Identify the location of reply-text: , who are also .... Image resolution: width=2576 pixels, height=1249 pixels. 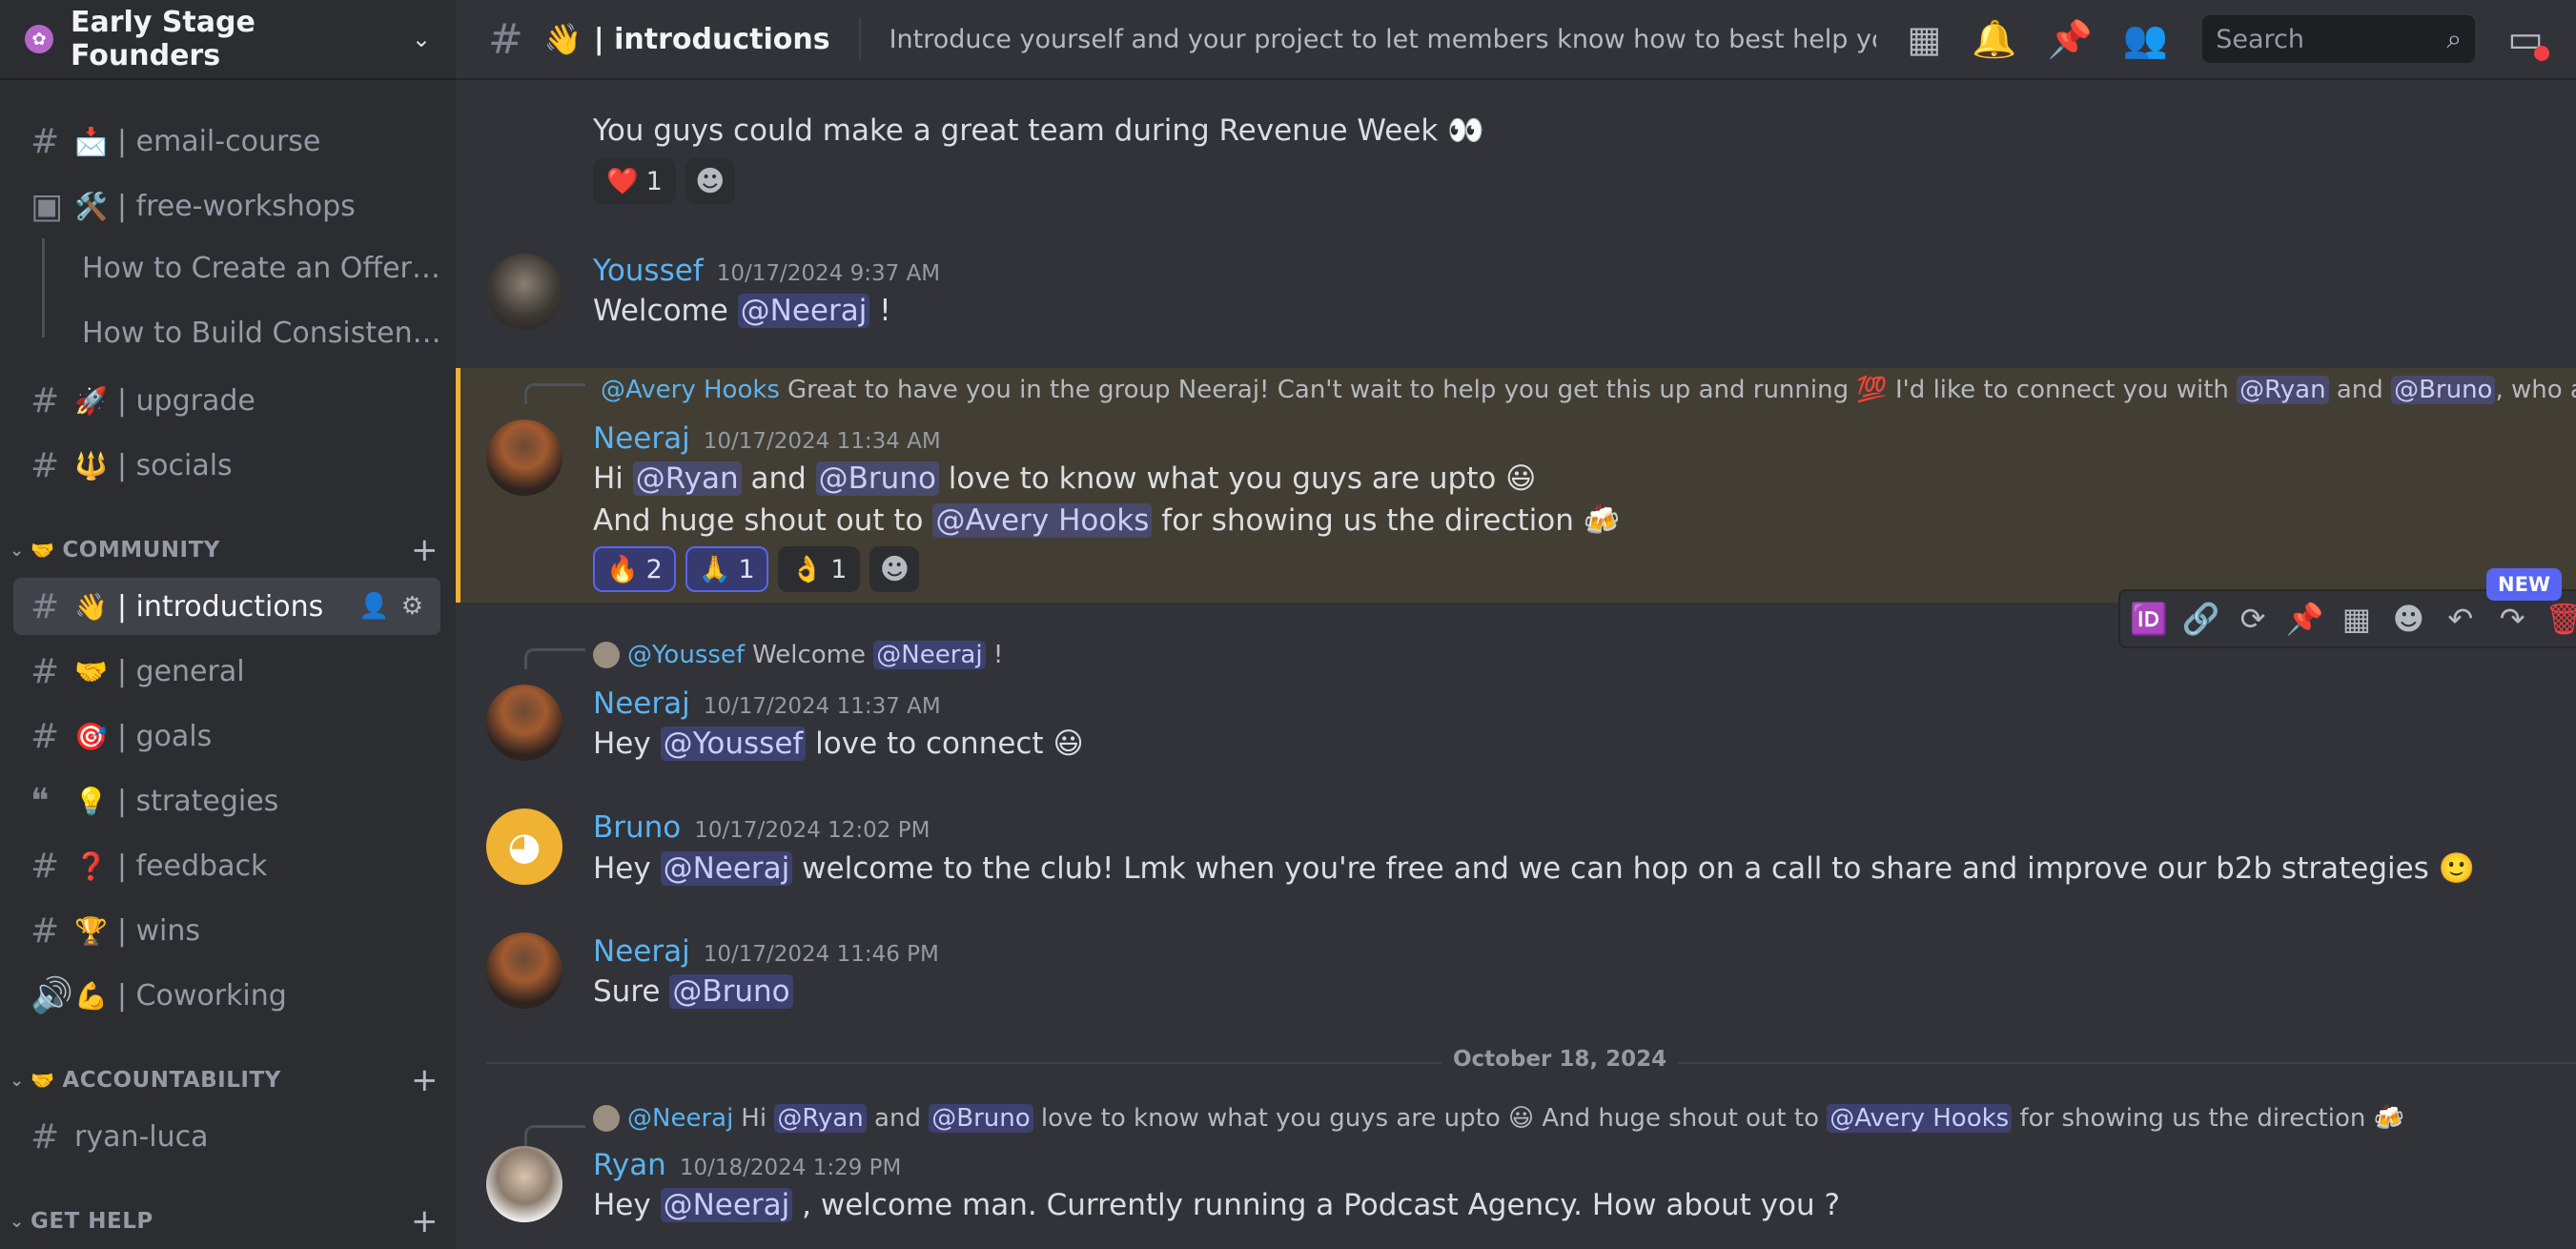
(2535, 390).